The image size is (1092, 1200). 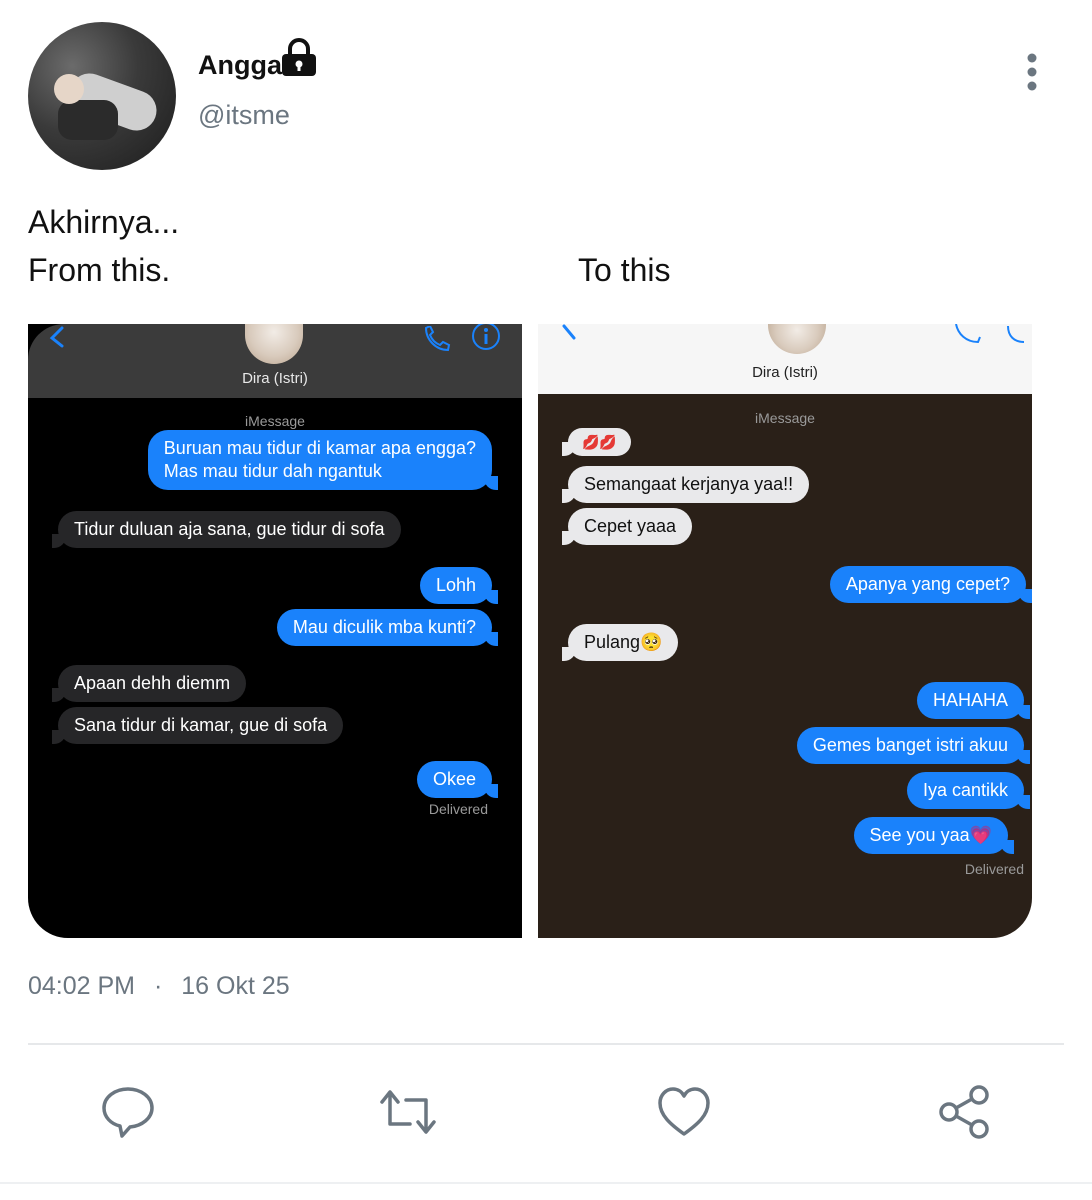 What do you see at coordinates (82, 986) in the screenshot?
I see `timestamp-time: 04:02 PM` at bounding box center [82, 986].